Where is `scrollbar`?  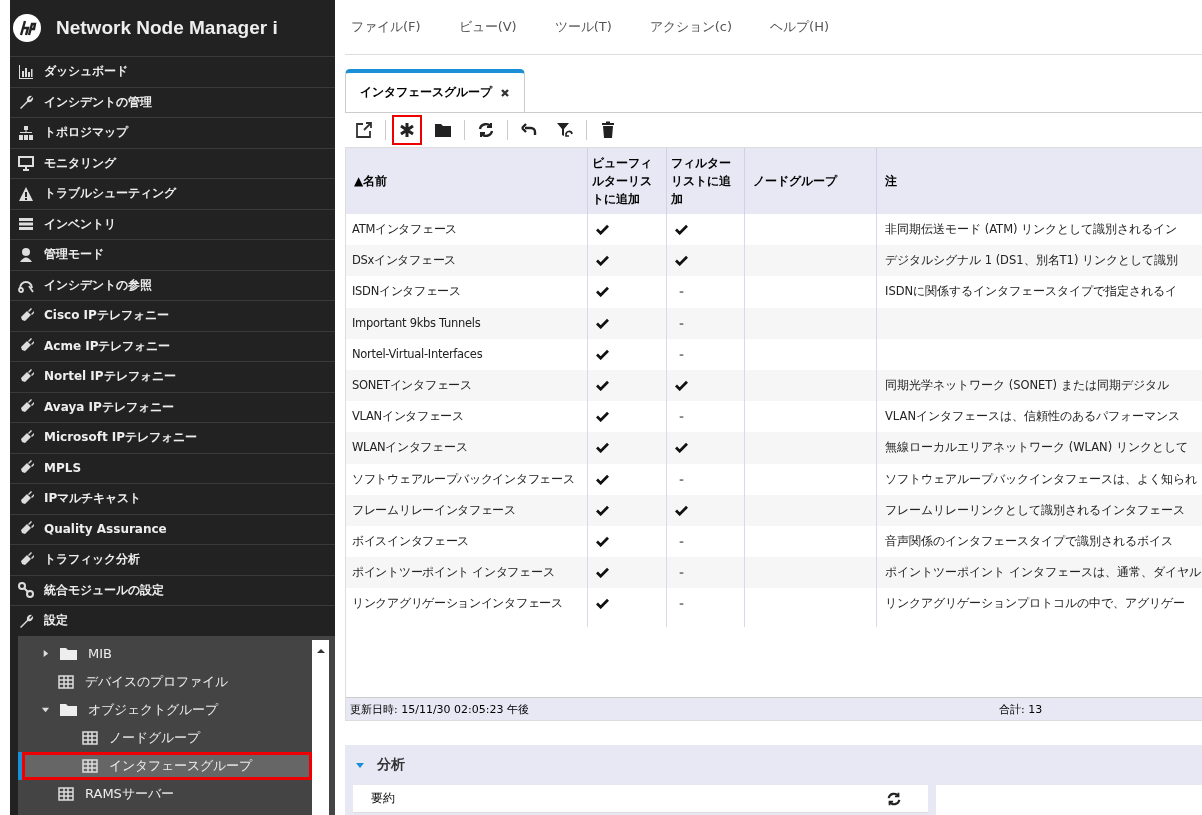
scrollbar is located at coordinates (320, 727).